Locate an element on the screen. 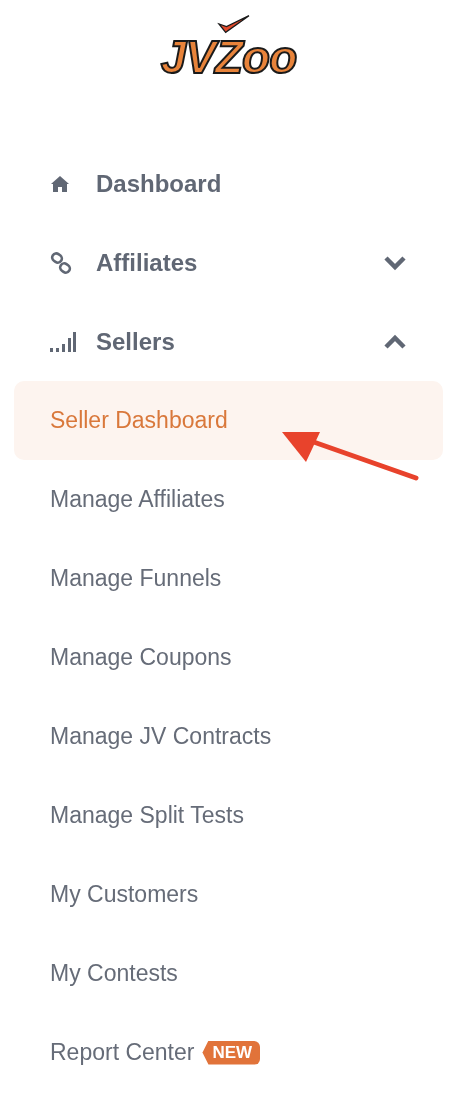 This screenshot has height=1100, width=457. signal-icon is located at coordinates (63, 341).